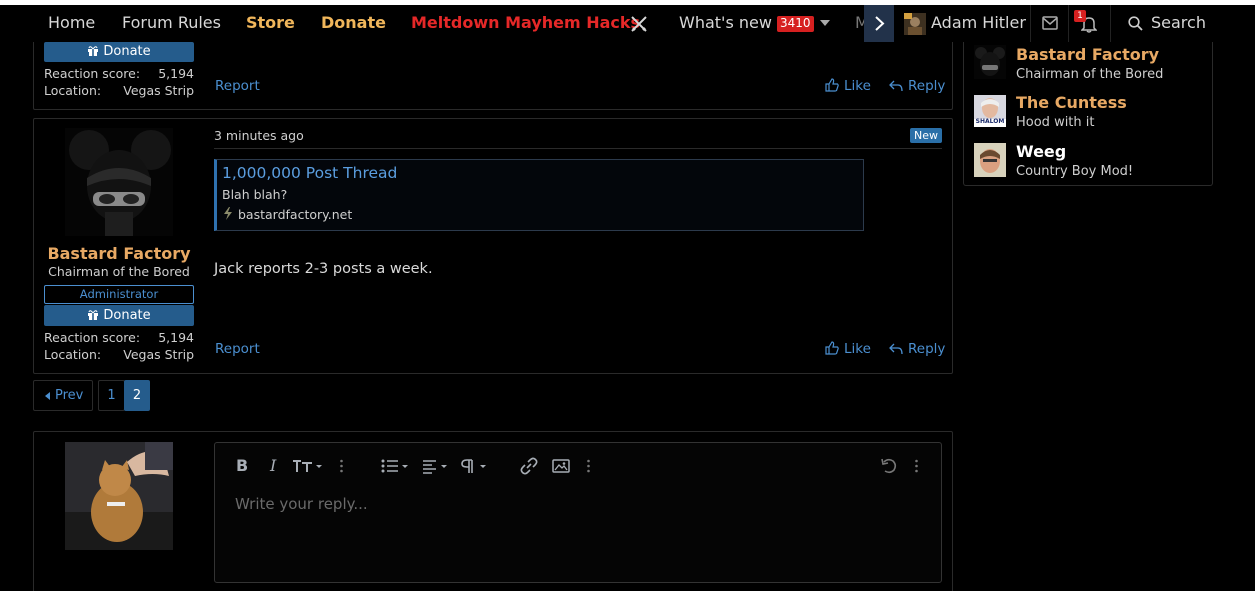 This screenshot has width=1255, height=591. Describe the element at coordinates (926, 135) in the screenshot. I see `new-badge: New` at that location.